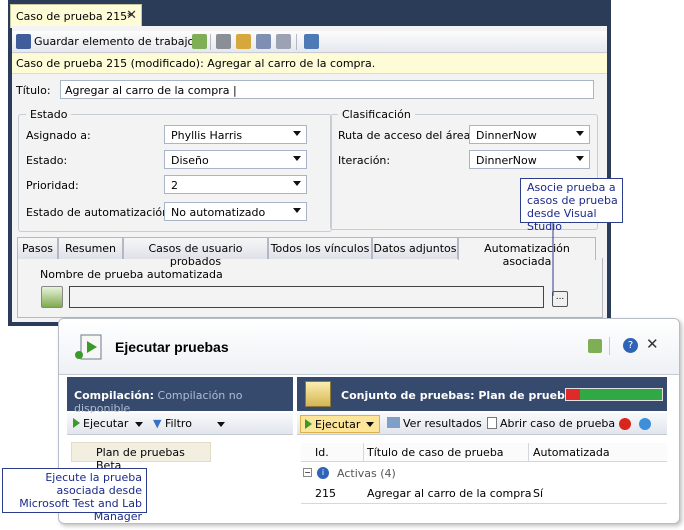 This screenshot has width=684, height=530. What do you see at coordinates (449, 493) in the screenshot?
I see `row-title: Agregar al carro de la compra` at bounding box center [449, 493].